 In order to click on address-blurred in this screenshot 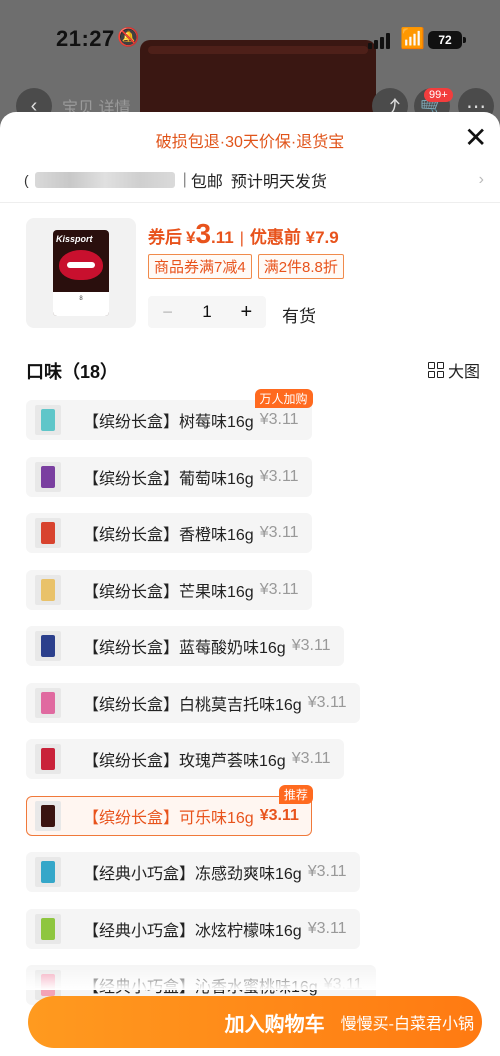, I will do `click(104, 180)`.